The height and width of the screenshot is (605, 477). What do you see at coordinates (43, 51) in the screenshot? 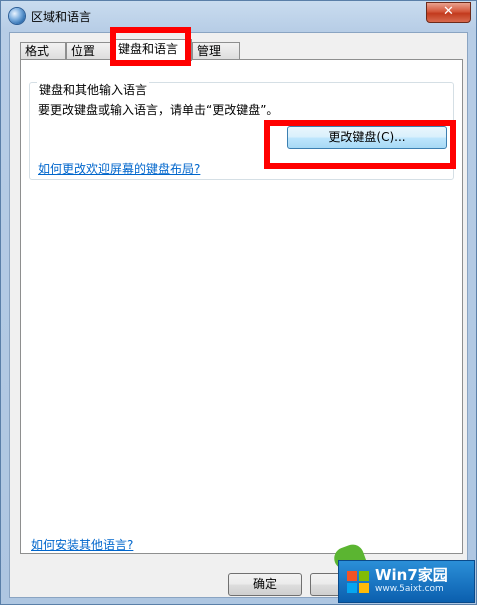
I see `tab-formats: 格式` at bounding box center [43, 51].